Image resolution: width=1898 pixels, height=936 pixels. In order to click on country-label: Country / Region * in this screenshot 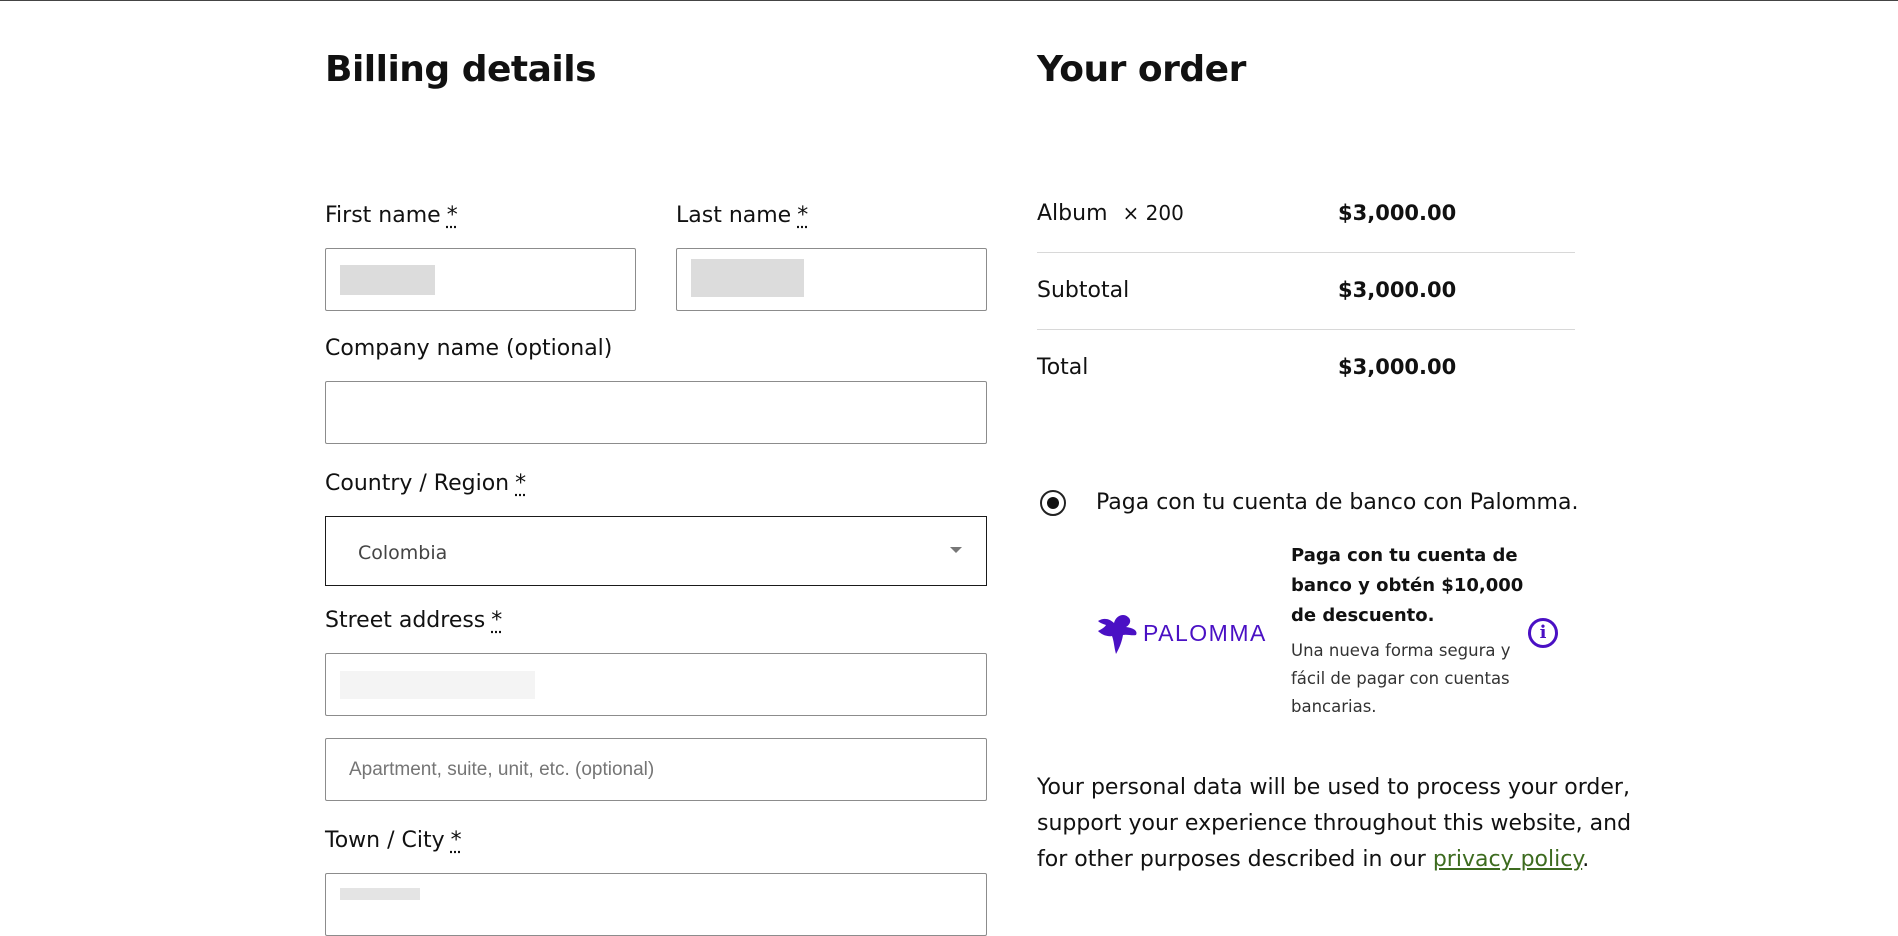, I will do `click(426, 483)`.